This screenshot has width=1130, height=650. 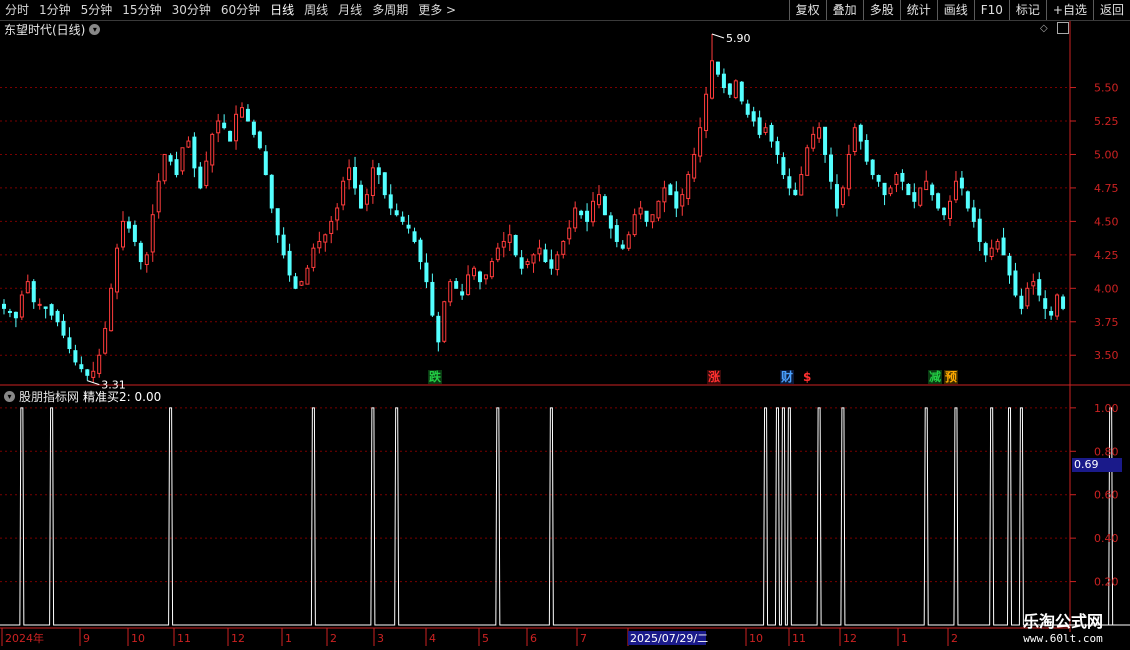 I want to click on tool-button-5: F10, so click(x=991, y=10).